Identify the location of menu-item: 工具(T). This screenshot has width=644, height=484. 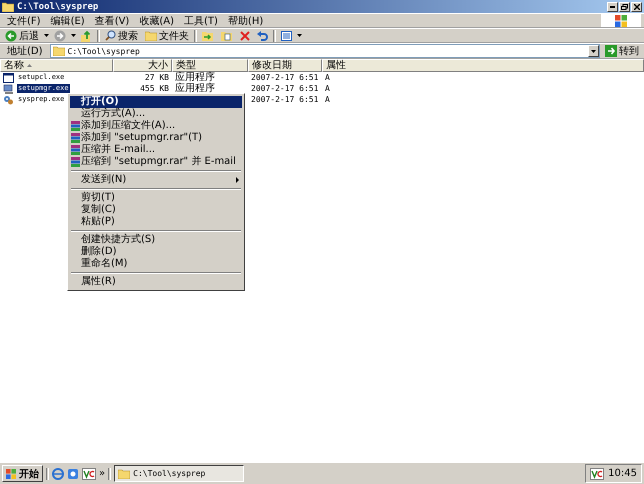
(201, 21).